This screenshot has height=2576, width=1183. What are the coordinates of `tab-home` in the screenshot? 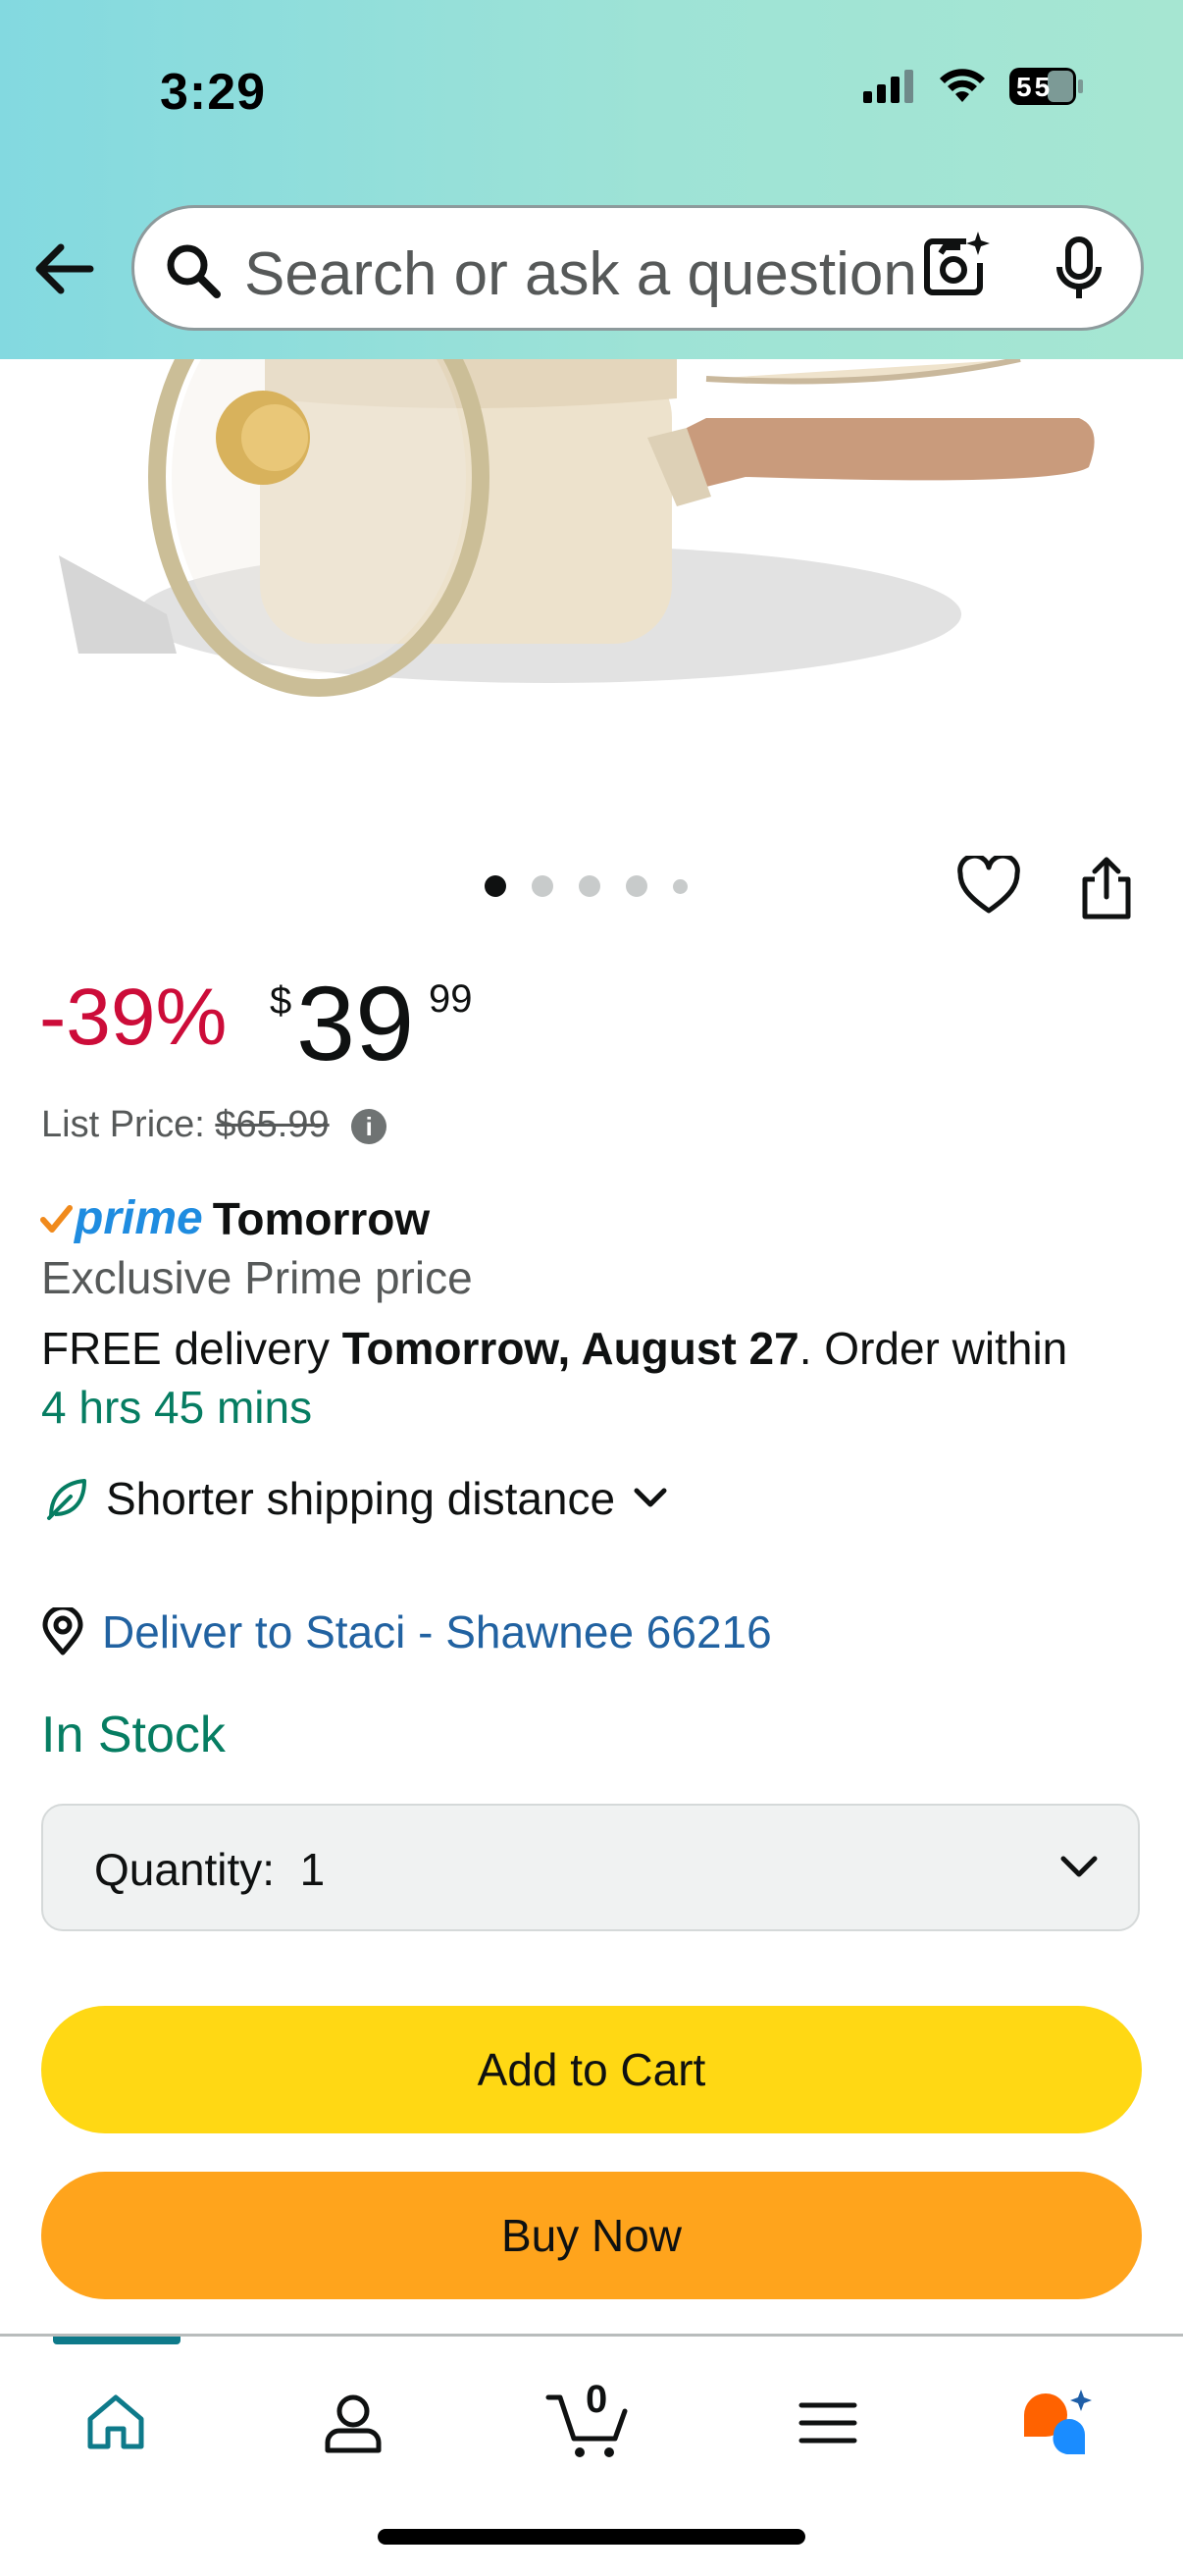 It's located at (116, 2423).